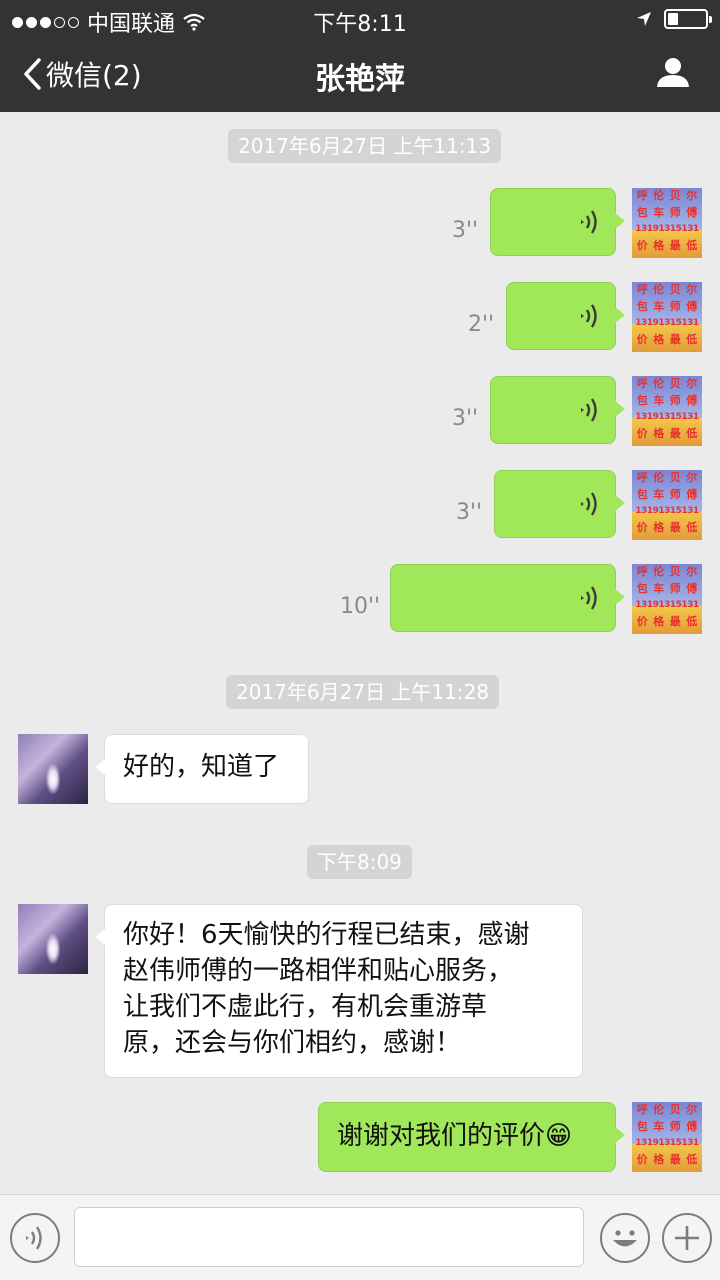 The image size is (720, 1280). What do you see at coordinates (688, 19) in the screenshot?
I see `battery-icon` at bounding box center [688, 19].